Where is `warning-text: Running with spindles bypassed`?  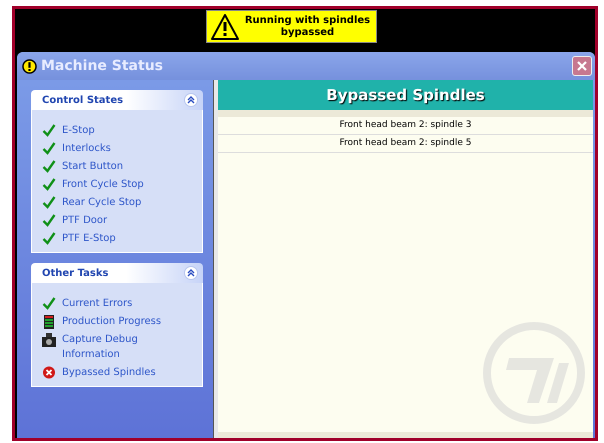 warning-text: Running with spindles bypassed is located at coordinates (308, 26).